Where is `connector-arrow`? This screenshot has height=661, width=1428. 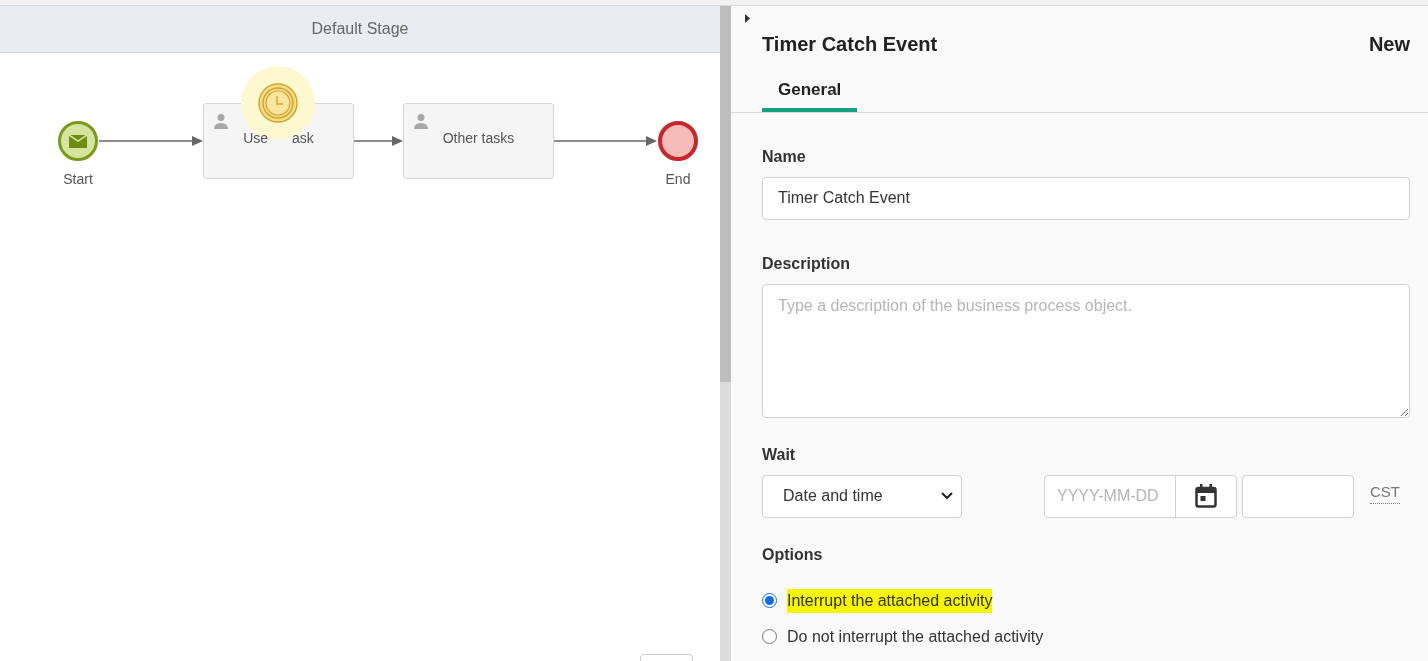
connector-arrow is located at coordinates (378, 141).